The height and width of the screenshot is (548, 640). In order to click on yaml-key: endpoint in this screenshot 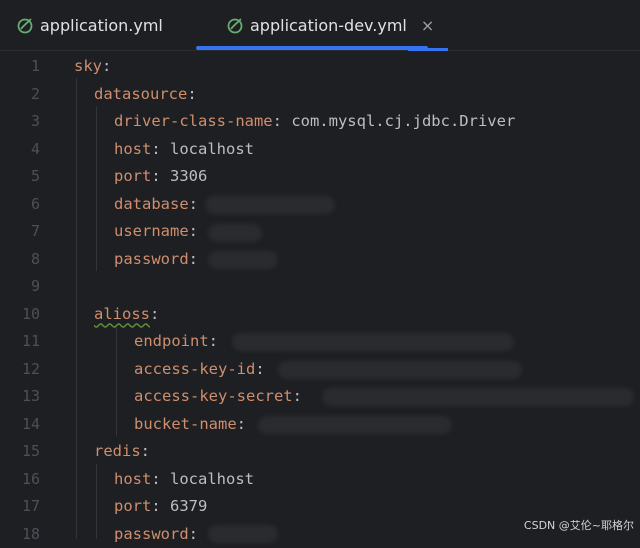, I will do `click(171, 341)`.